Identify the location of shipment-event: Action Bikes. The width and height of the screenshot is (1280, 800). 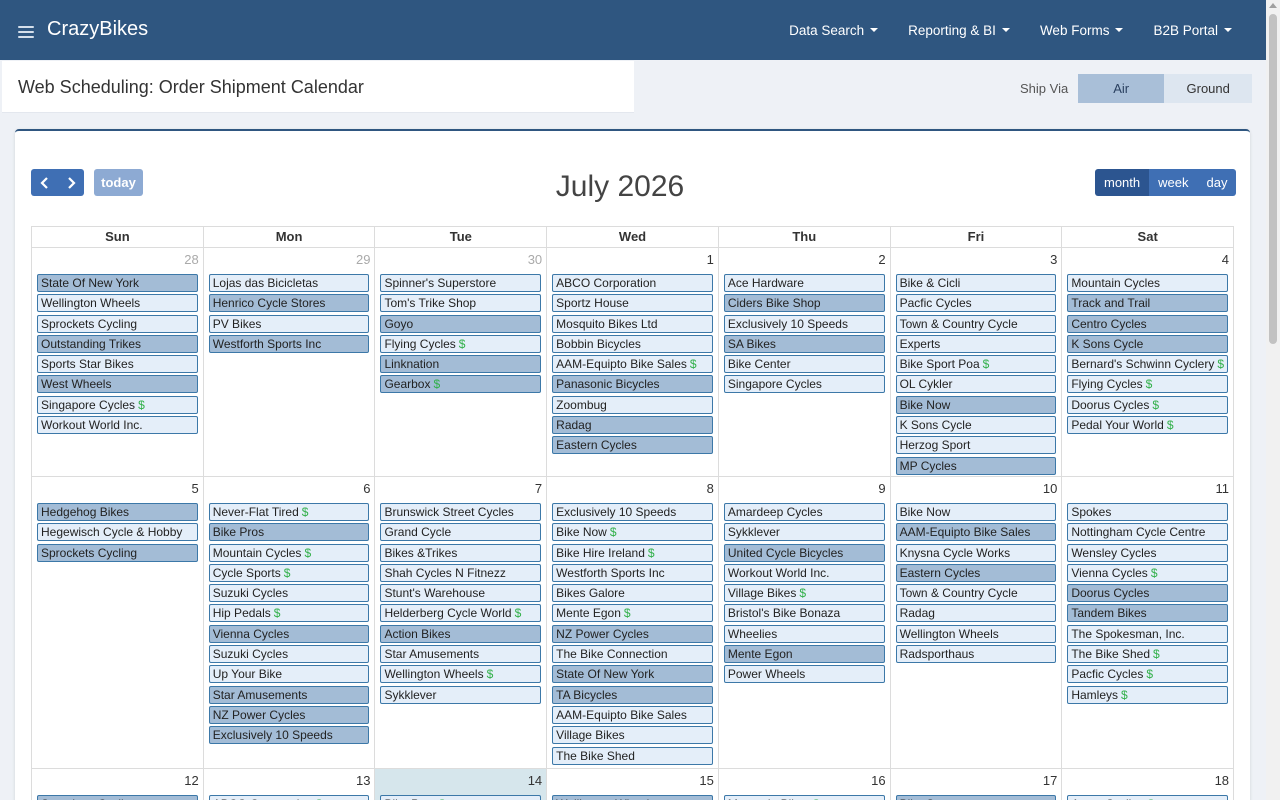
(461, 633).